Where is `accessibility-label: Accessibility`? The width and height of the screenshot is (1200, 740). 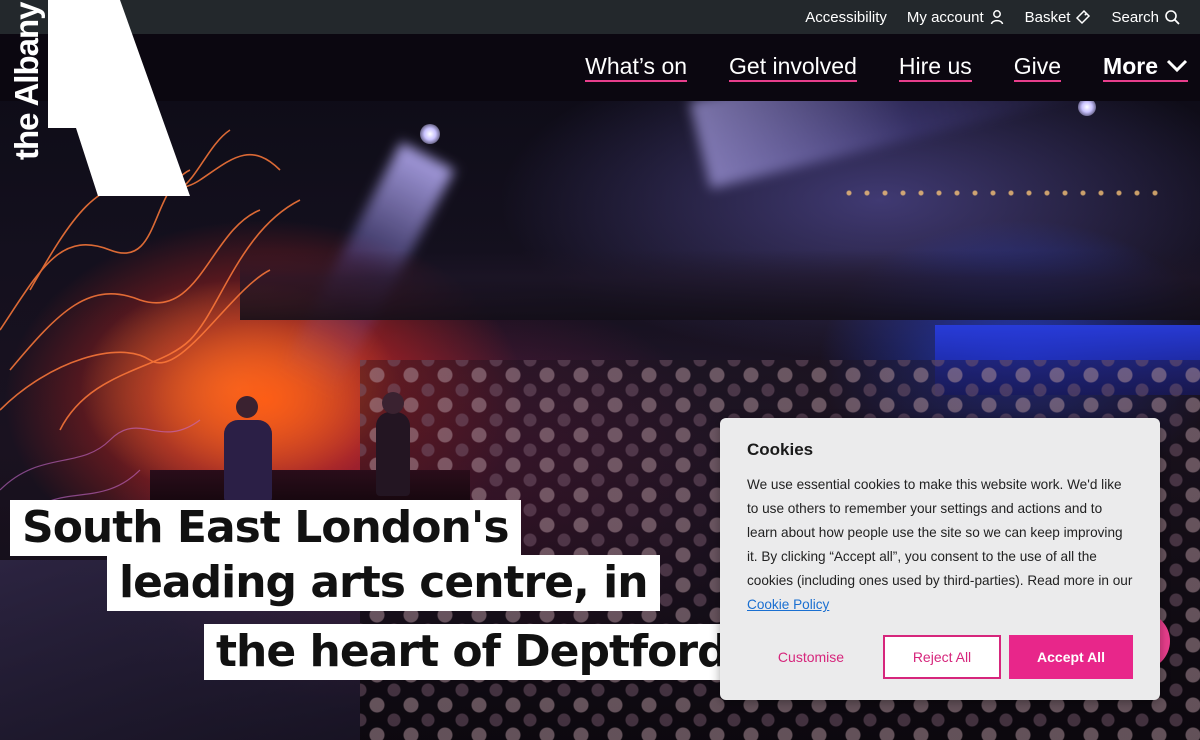 accessibility-label: Accessibility is located at coordinates (846, 17).